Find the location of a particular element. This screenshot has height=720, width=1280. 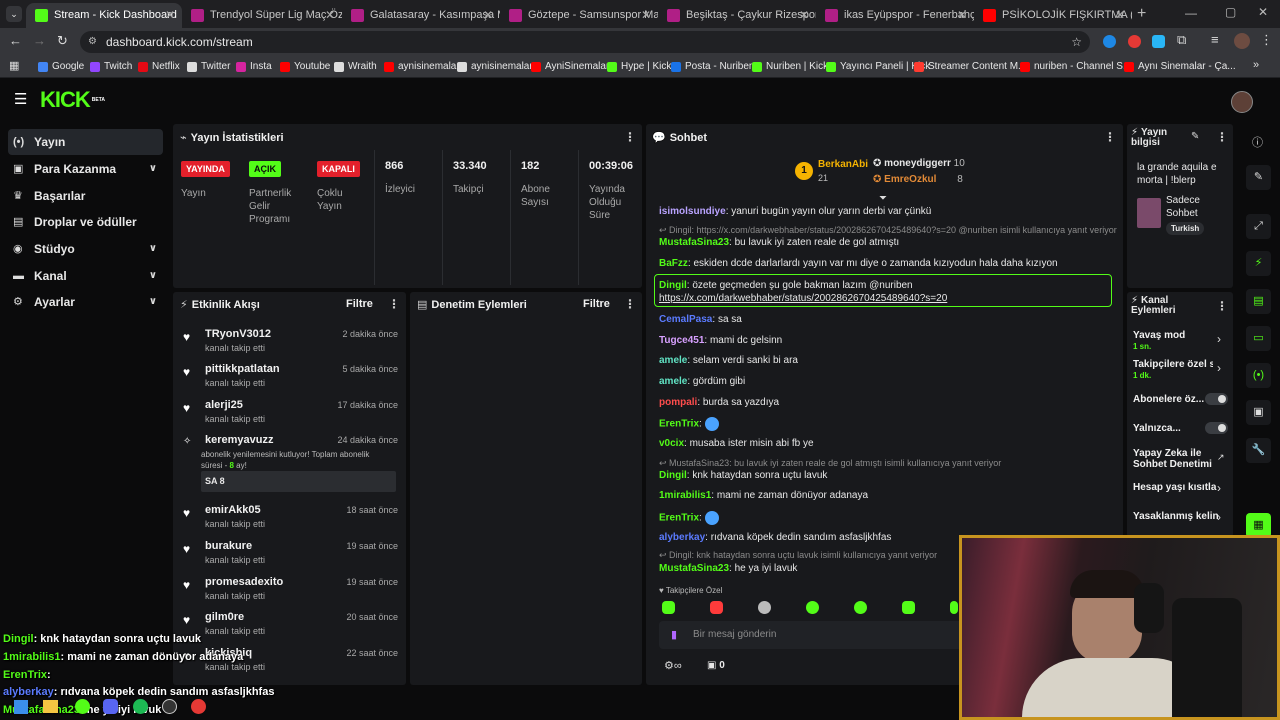

activity-filter-button: Filtre is located at coordinates (359, 304).